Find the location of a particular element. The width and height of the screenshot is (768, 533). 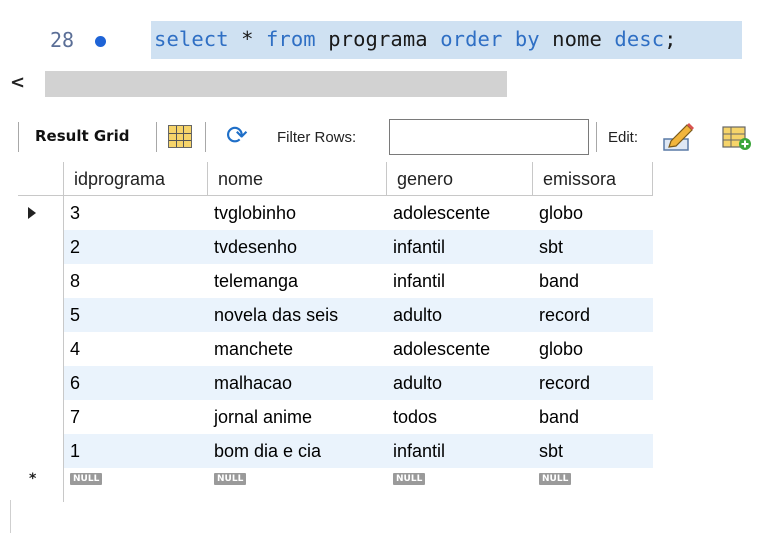

filter-rows-input is located at coordinates (489, 137).